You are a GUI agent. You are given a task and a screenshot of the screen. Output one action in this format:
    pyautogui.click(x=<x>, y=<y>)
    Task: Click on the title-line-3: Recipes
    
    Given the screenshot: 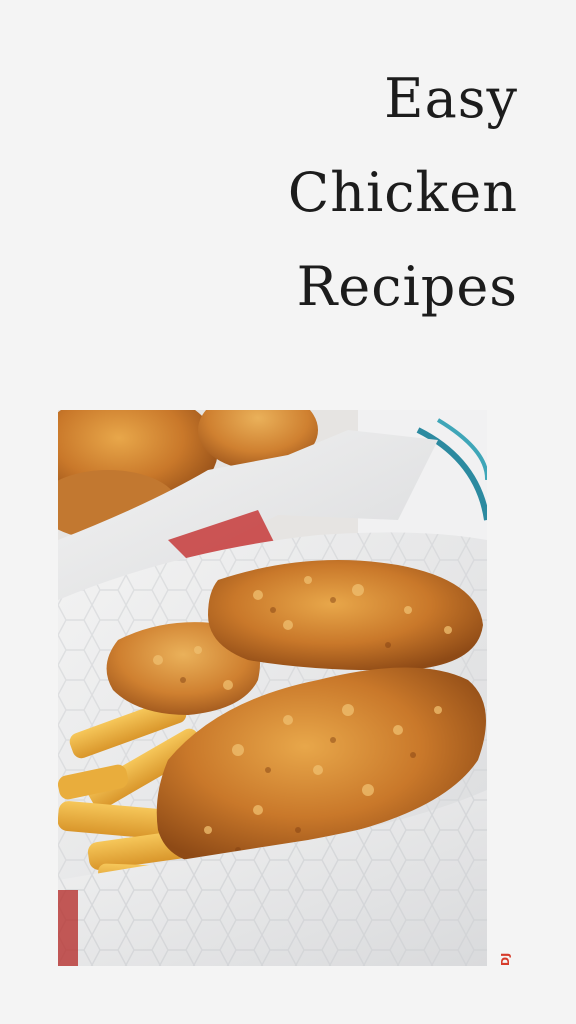 What is the action you would take?
    pyautogui.click(x=407, y=286)
    